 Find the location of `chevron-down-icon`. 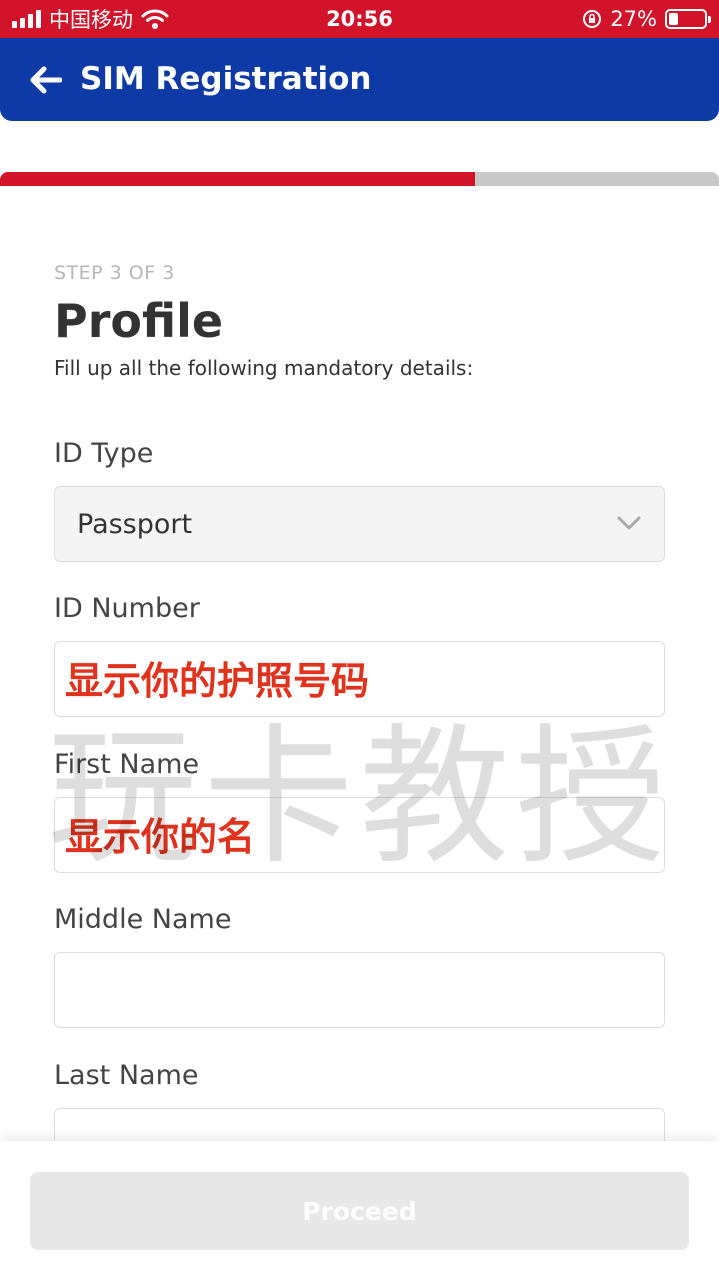

chevron-down-icon is located at coordinates (629, 523).